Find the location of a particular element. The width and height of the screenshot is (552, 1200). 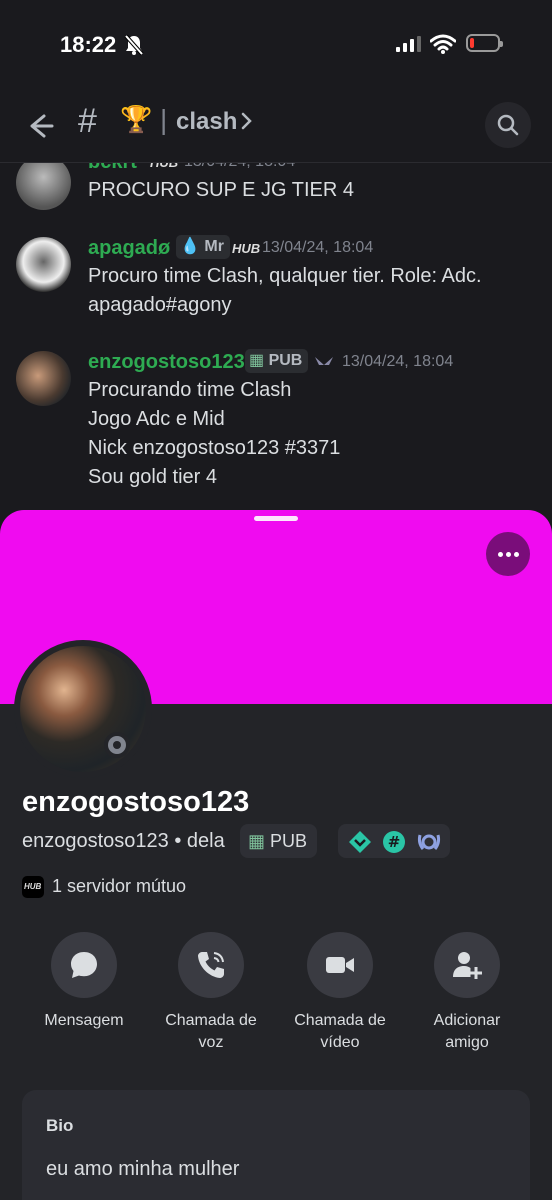

action-label: Chamada de vídeo is located at coordinates (340, 1031).